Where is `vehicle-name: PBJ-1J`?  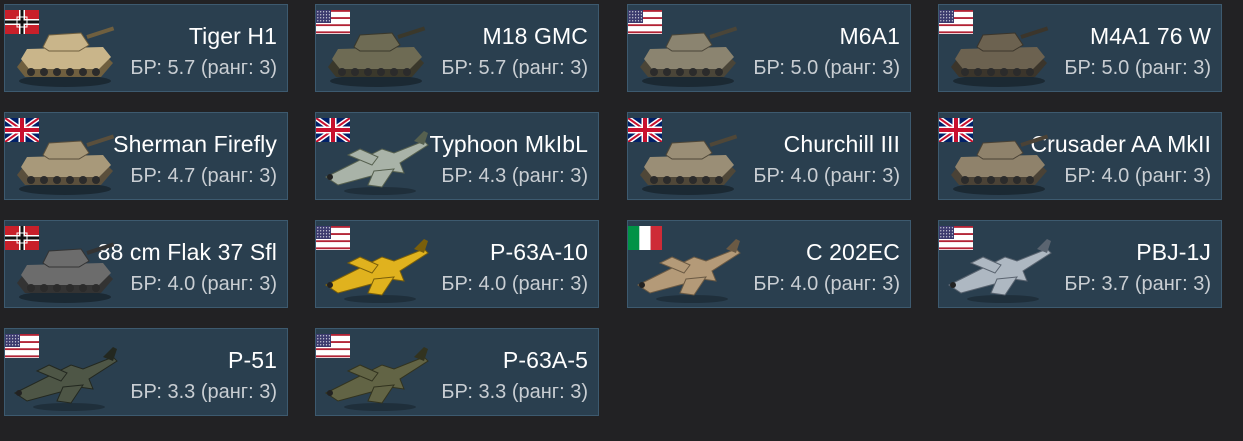 vehicle-name: PBJ-1J is located at coordinates (1173, 252).